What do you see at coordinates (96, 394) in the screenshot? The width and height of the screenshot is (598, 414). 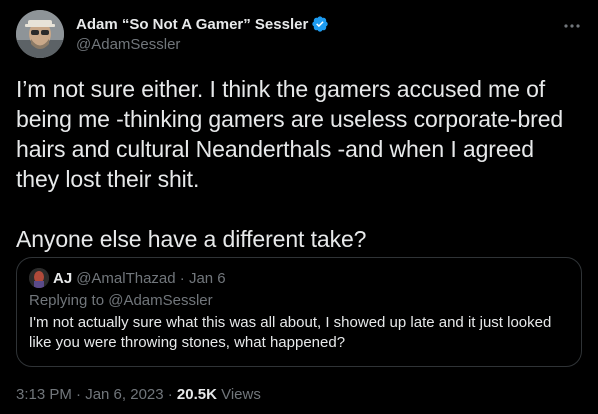 I see `timestamp: 3:13 PM · Jan 6, 2023 ·` at bounding box center [96, 394].